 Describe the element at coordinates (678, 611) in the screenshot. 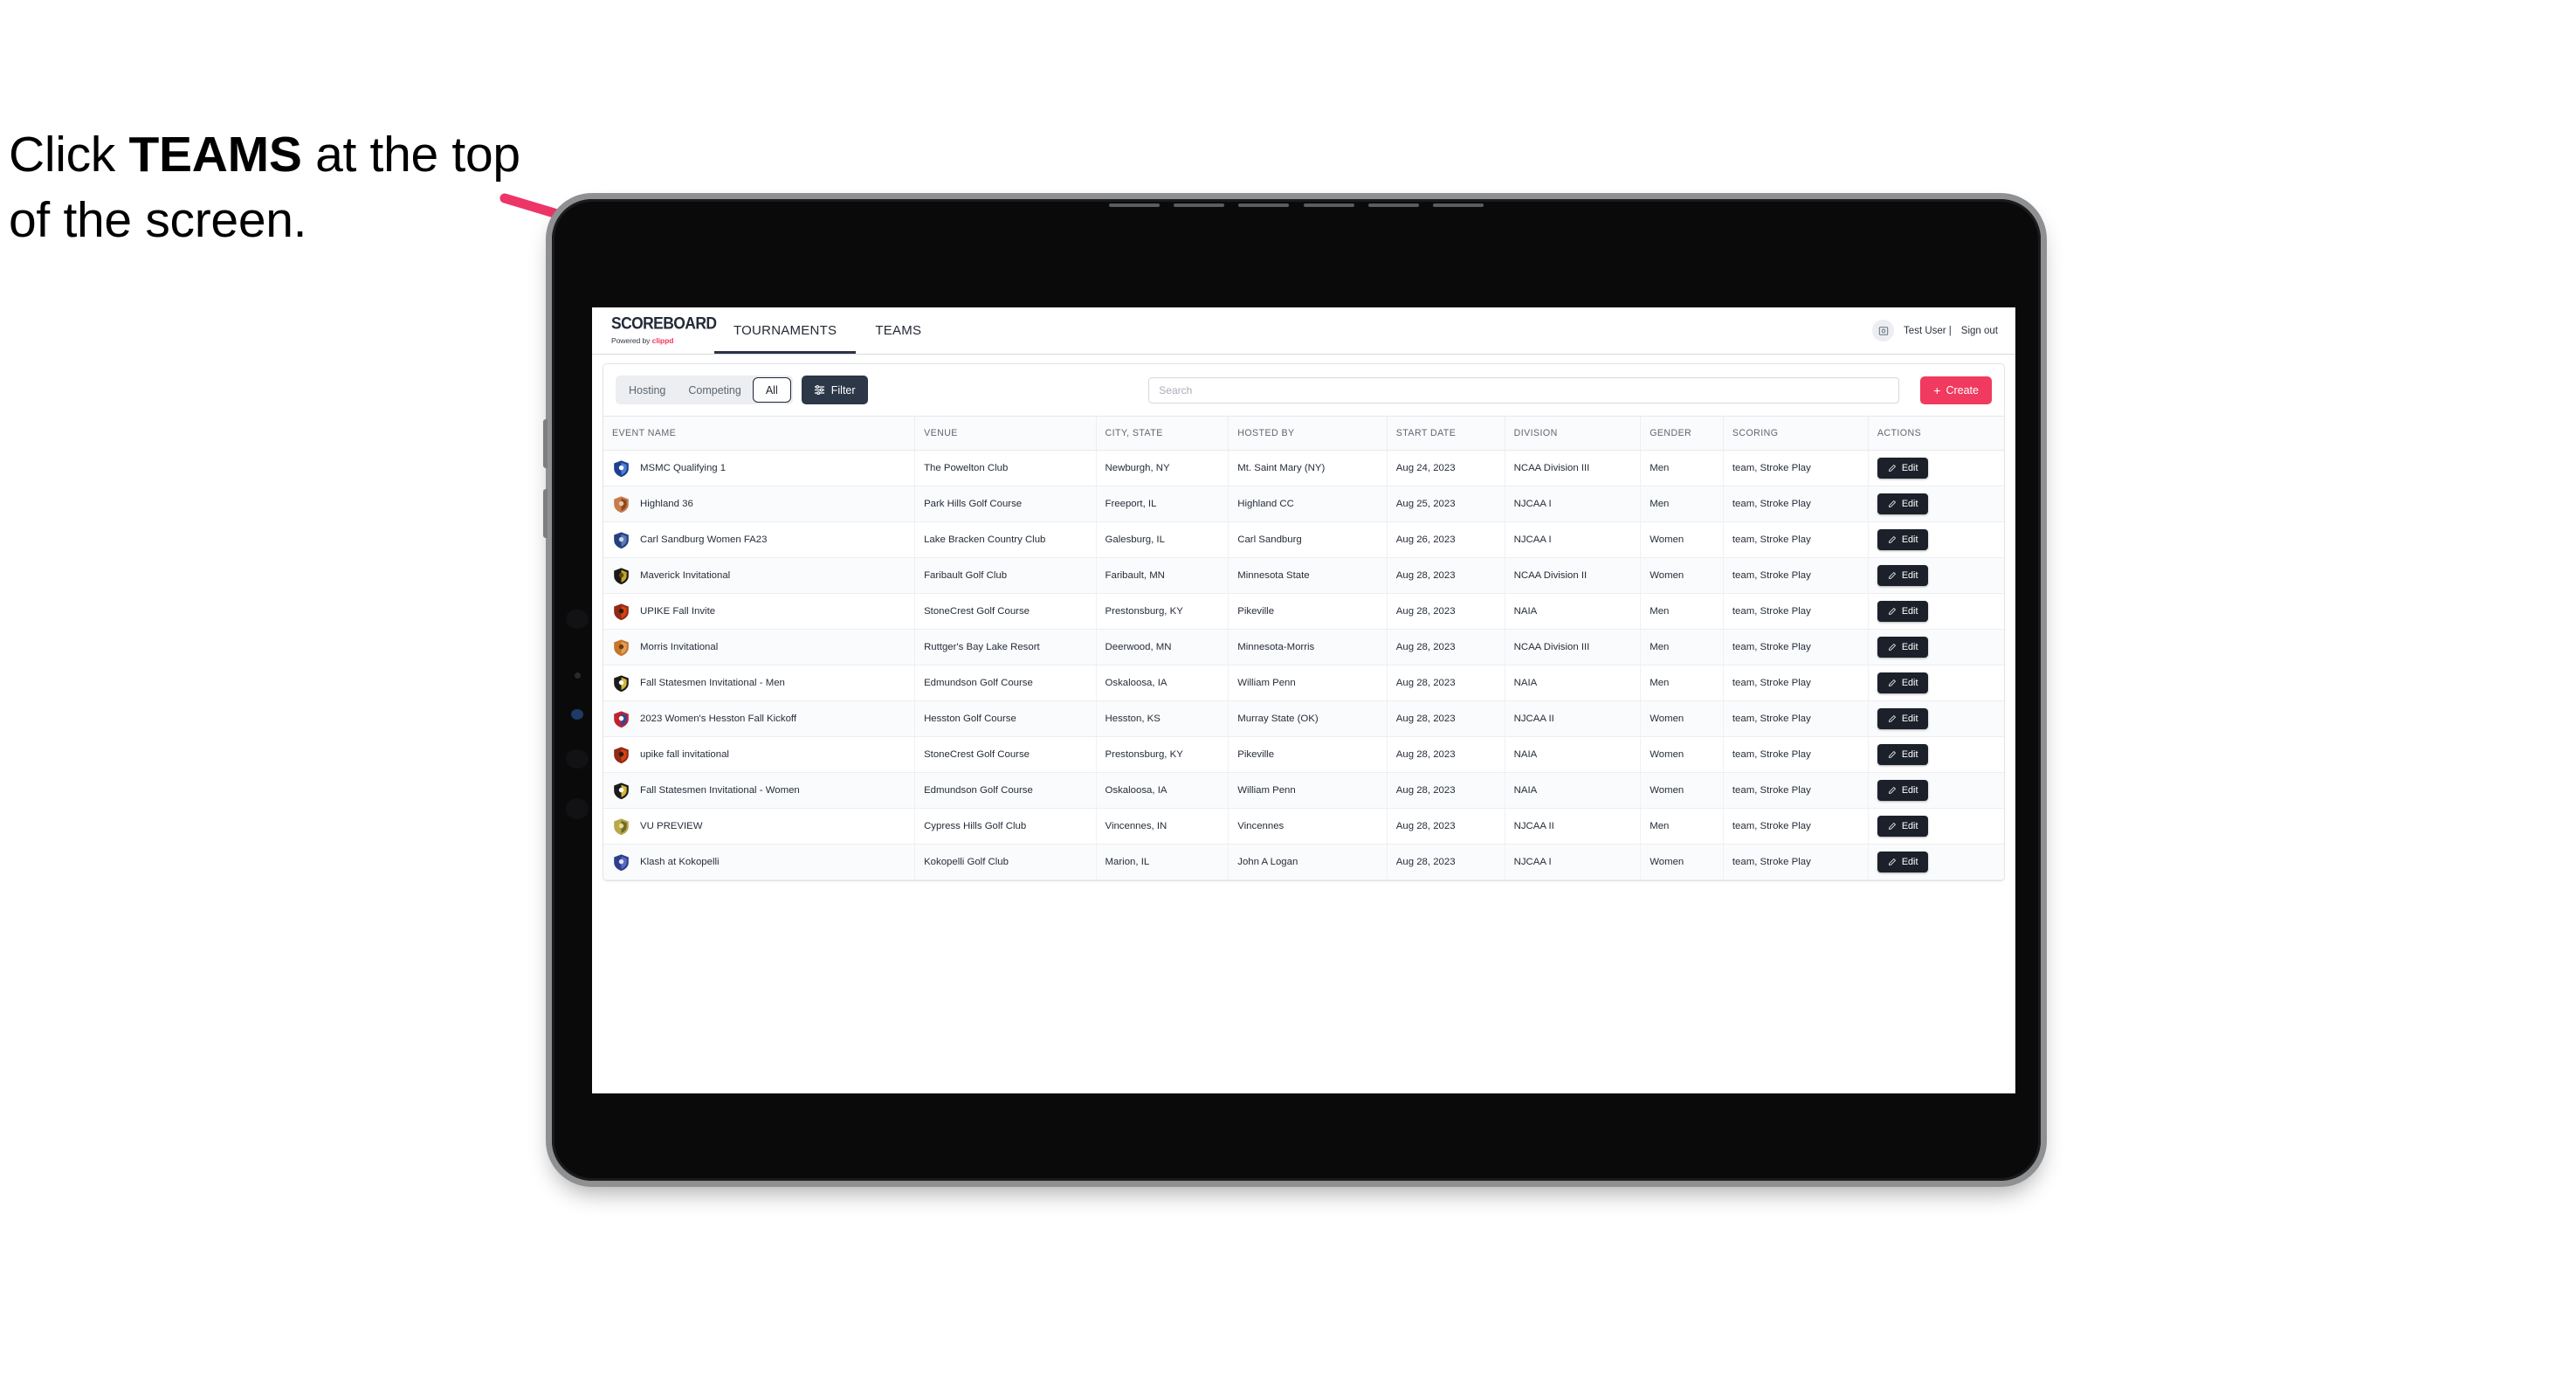

I see `event-name-label: UPIKE Fall Invite` at that location.